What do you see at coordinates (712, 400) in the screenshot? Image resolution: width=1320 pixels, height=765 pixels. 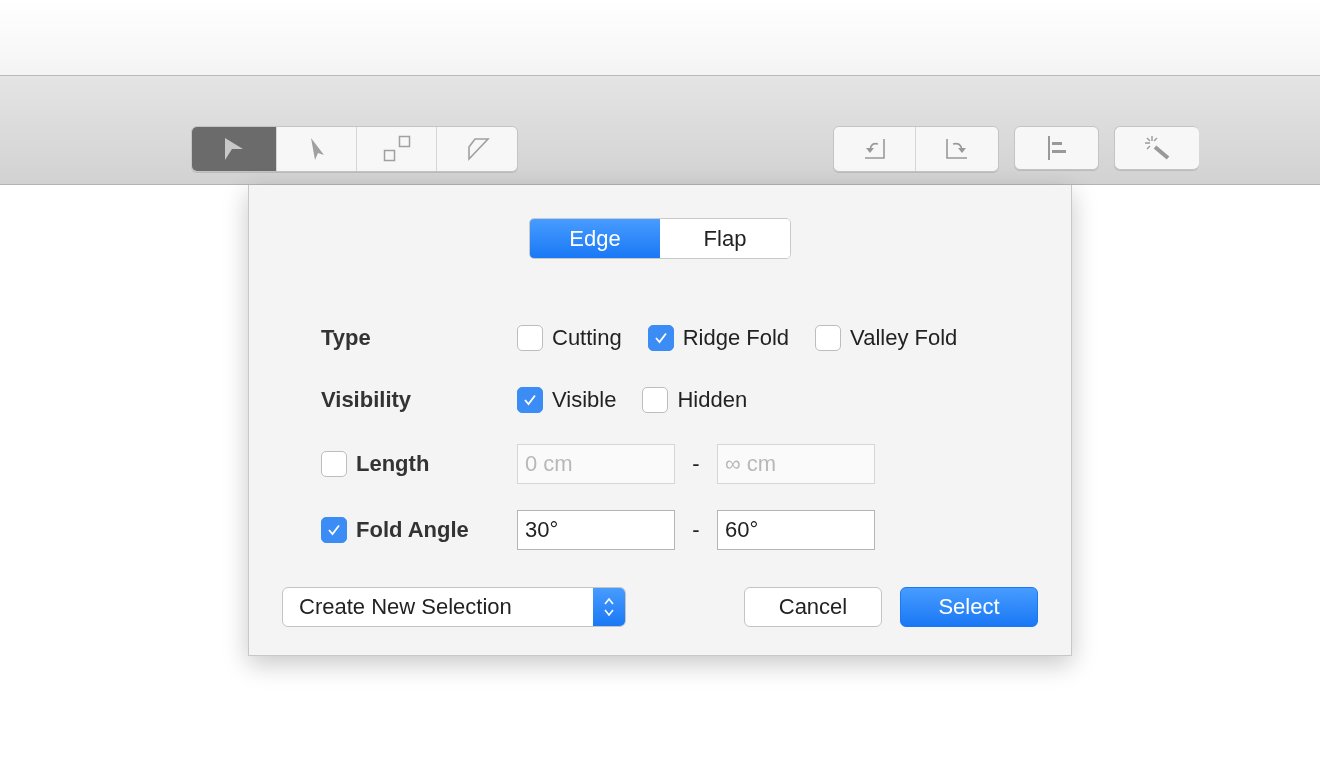 I see `checkbox-label: Hidden` at bounding box center [712, 400].